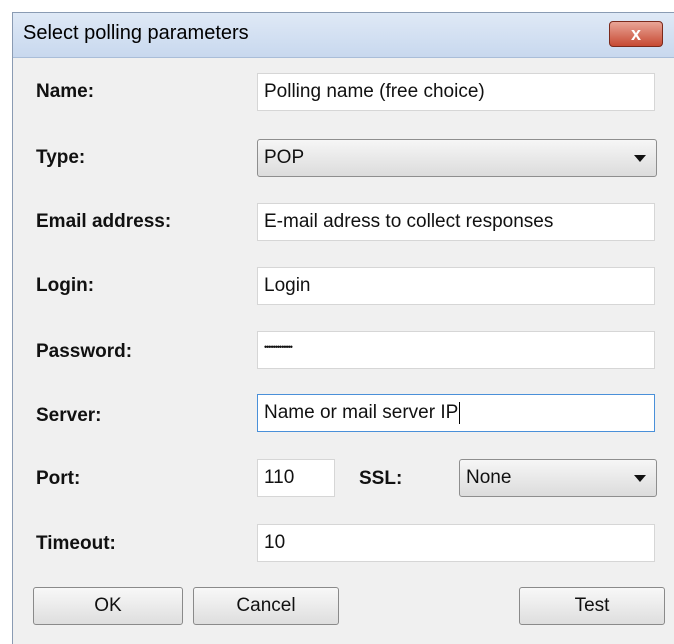 Image resolution: width=674 pixels, height=644 pixels. What do you see at coordinates (65, 285) in the screenshot?
I see `login-label: Login:` at bounding box center [65, 285].